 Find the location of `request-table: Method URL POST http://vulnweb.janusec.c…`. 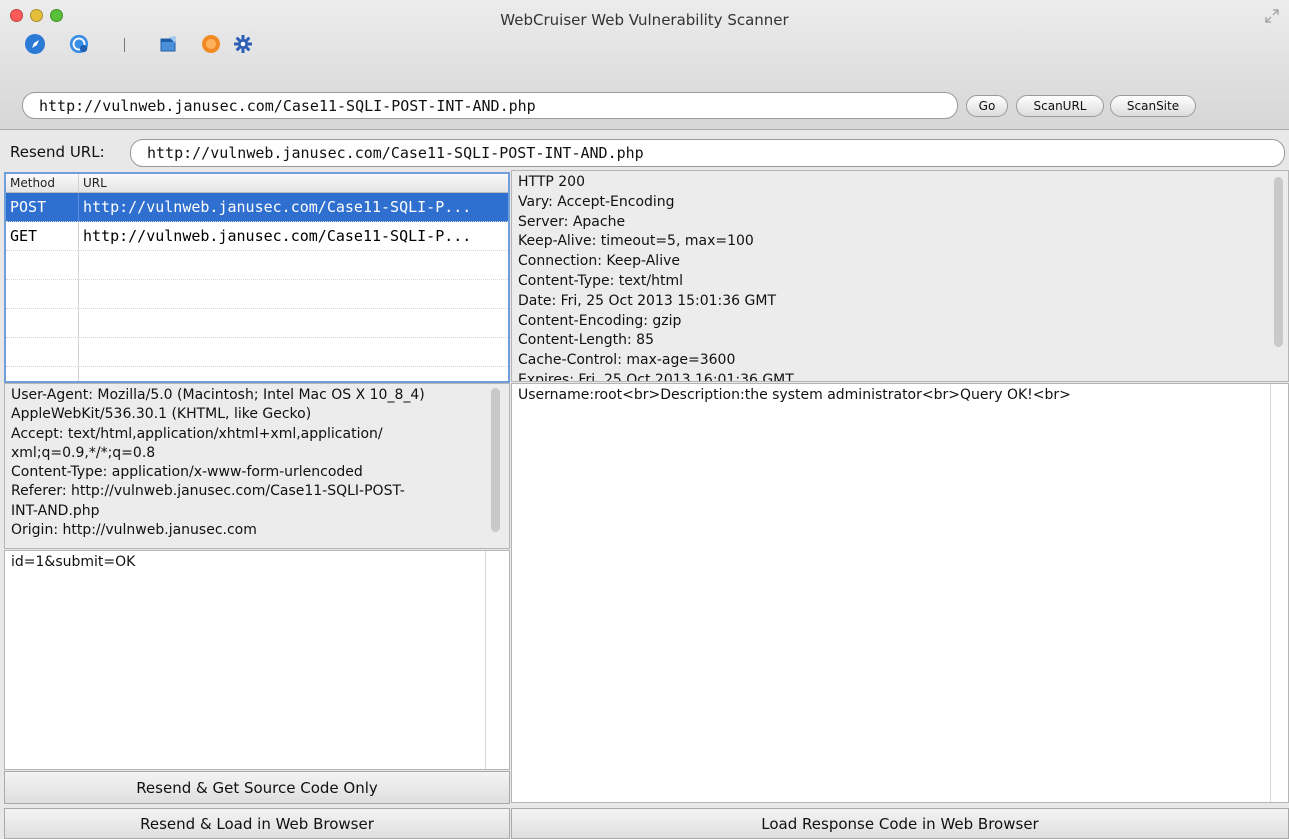

request-table: Method URL POST http://vulnweb.janusec.c… is located at coordinates (257, 277).